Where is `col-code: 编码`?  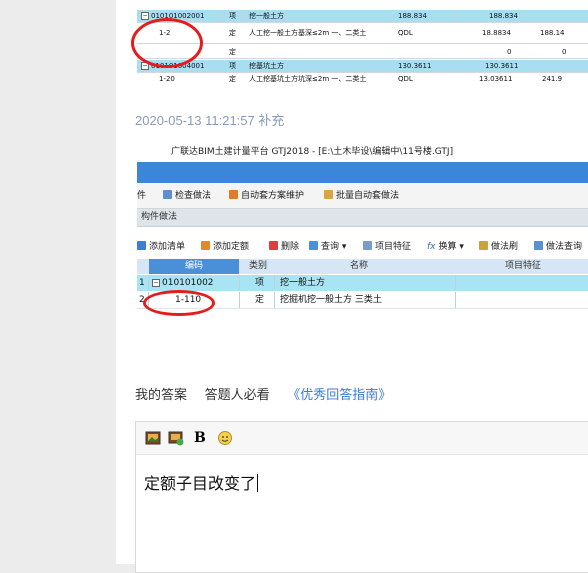 col-code: 编码 is located at coordinates (194, 266).